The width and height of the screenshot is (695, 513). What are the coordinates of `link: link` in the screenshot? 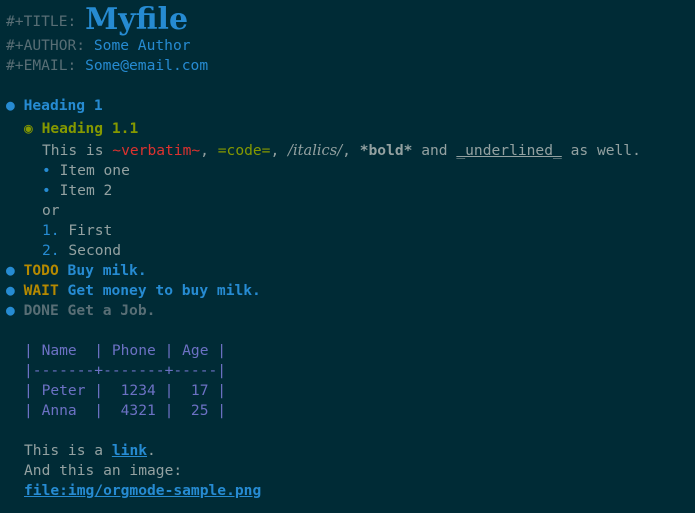 It's located at (129, 450).